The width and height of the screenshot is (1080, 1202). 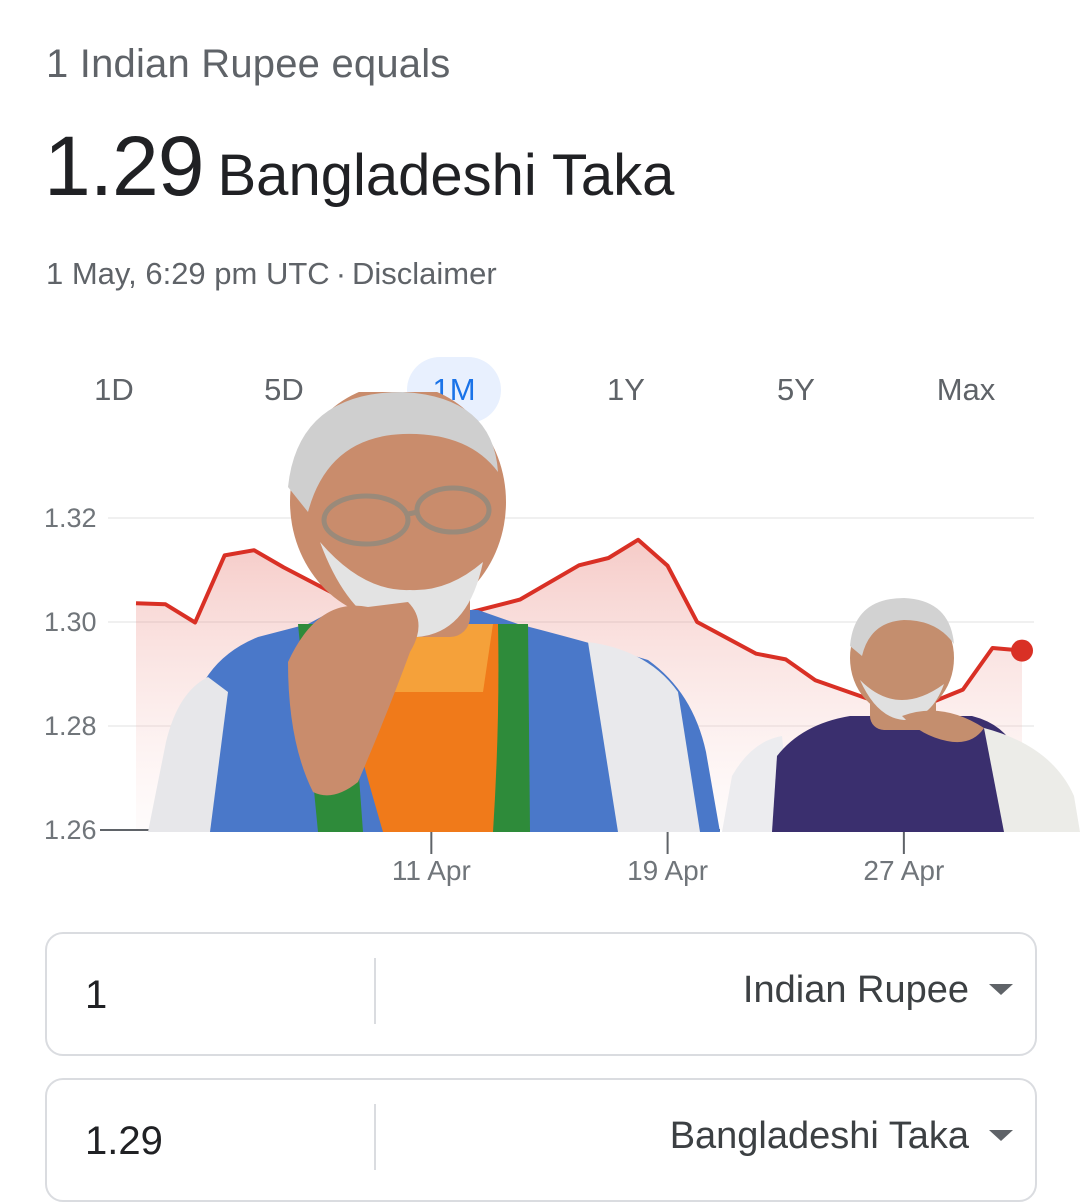 I want to click on tab-5y: 5Y, so click(x=796, y=390).